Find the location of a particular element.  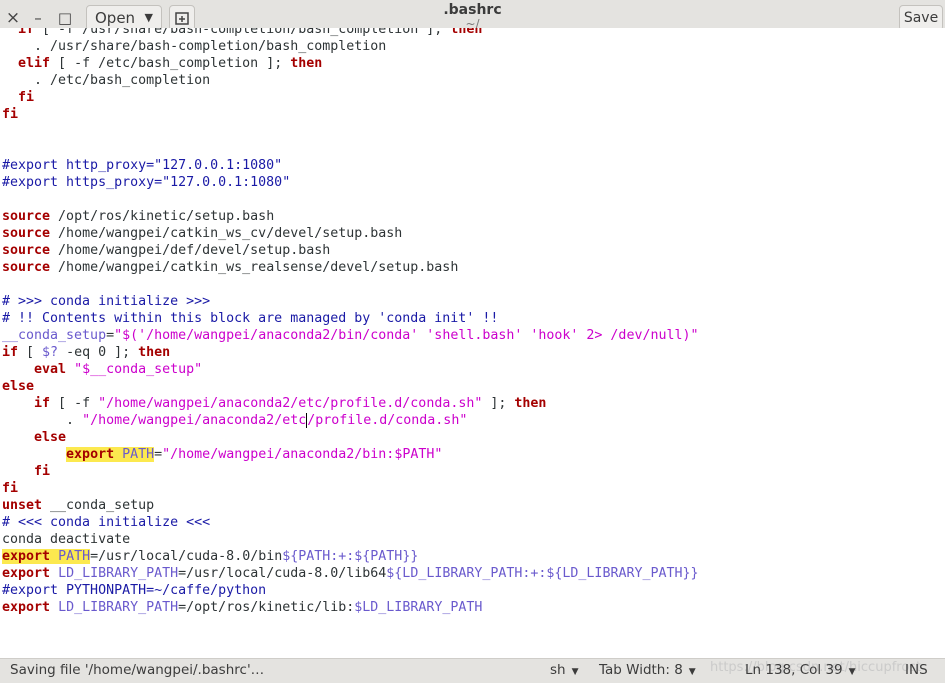

code-line: source /opt/ros/kinetic/setup.bash is located at coordinates (350, 216).